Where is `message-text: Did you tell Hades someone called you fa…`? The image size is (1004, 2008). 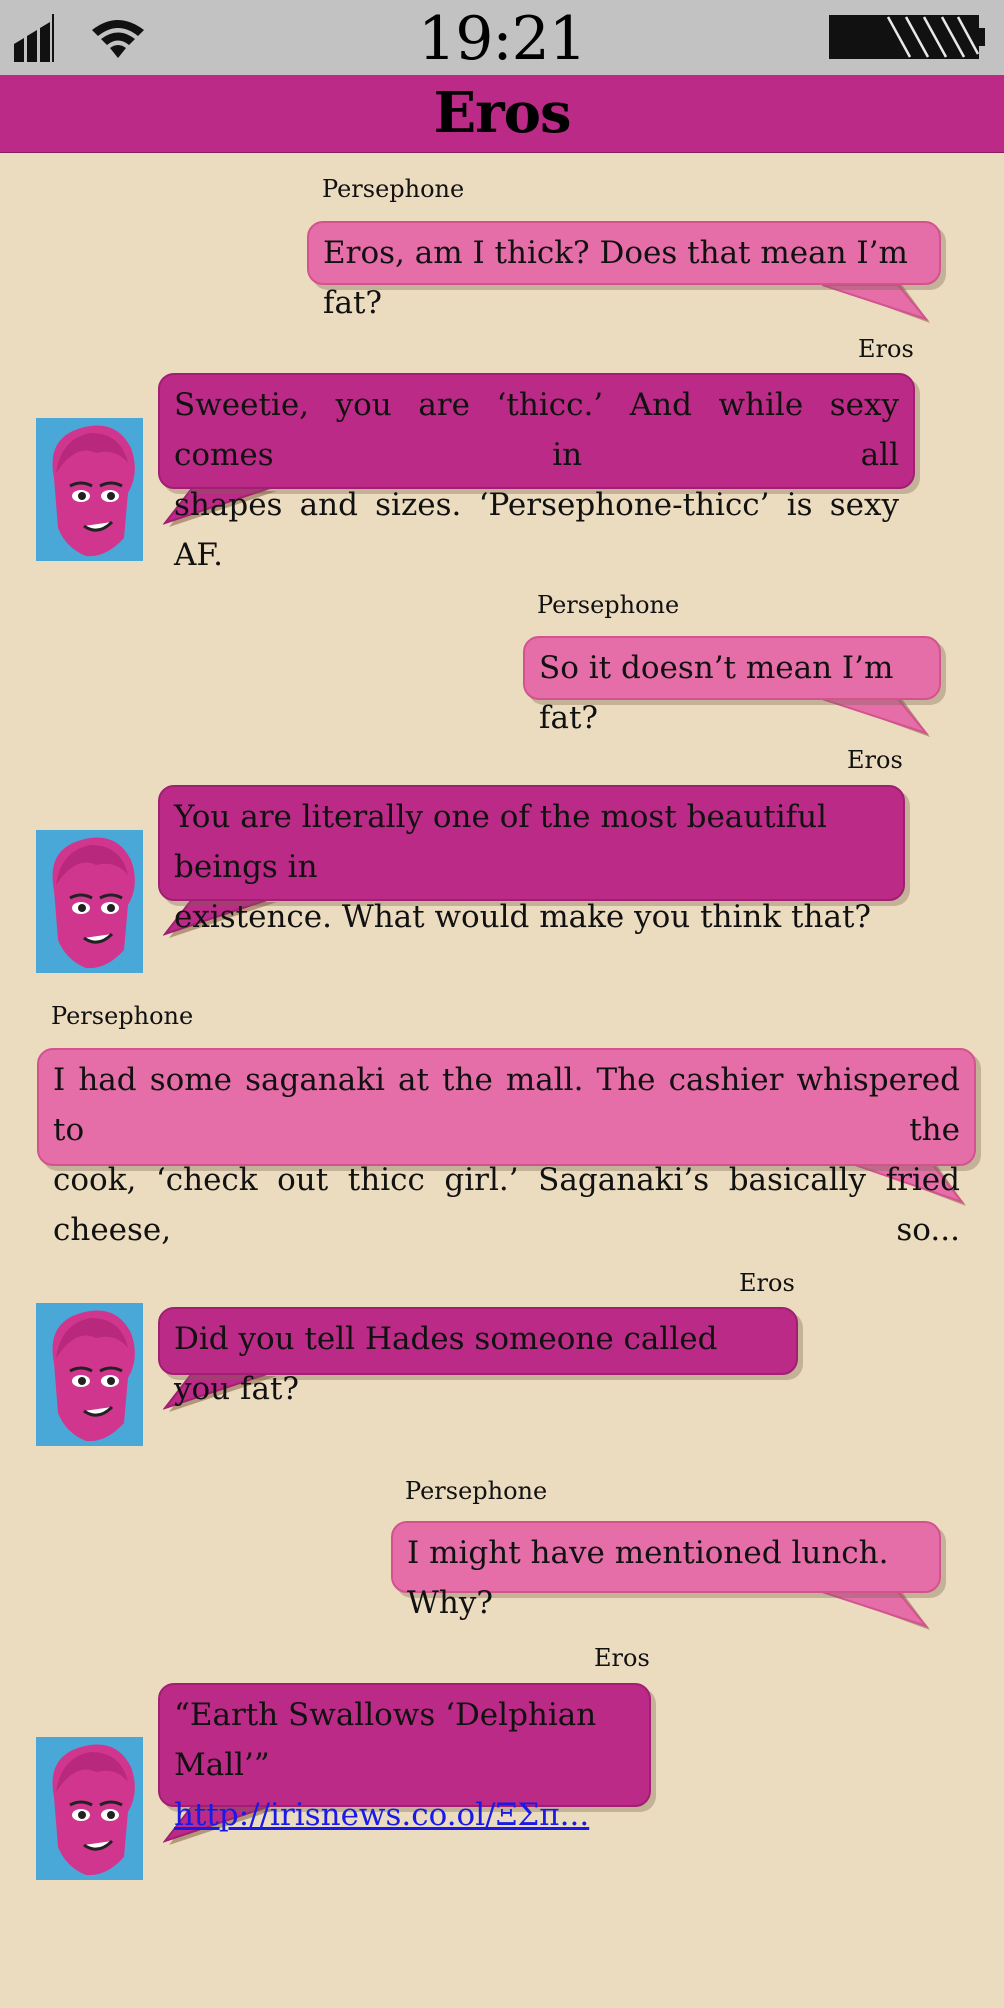
message-text: Did you tell Hades someone called you fa… is located at coordinates (446, 1364).